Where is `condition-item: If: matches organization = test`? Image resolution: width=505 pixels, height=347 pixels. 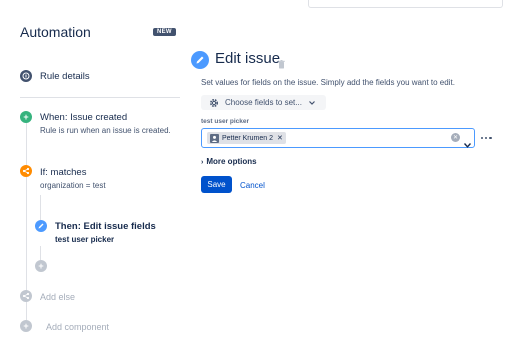
condition-item: If: matches organization = test is located at coordinates (73, 178).